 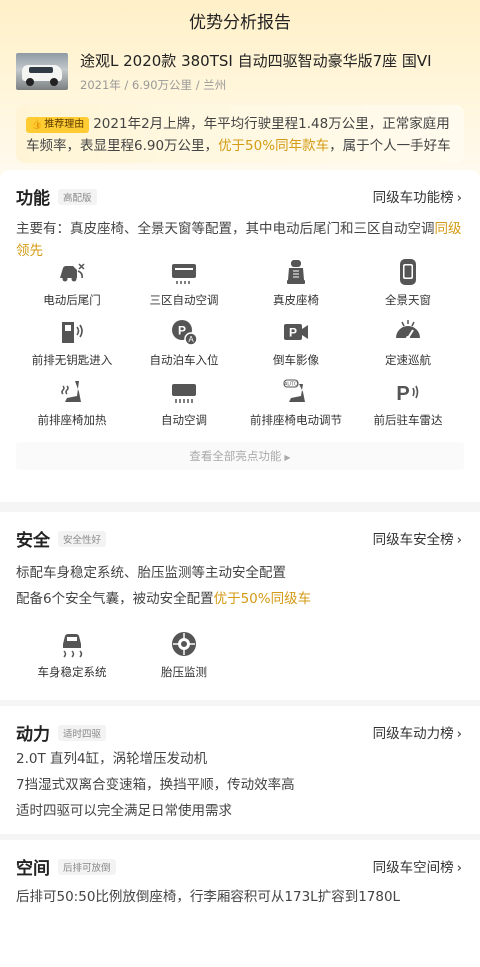 I want to click on feature-label: 自动空调, so click(x=184, y=420).